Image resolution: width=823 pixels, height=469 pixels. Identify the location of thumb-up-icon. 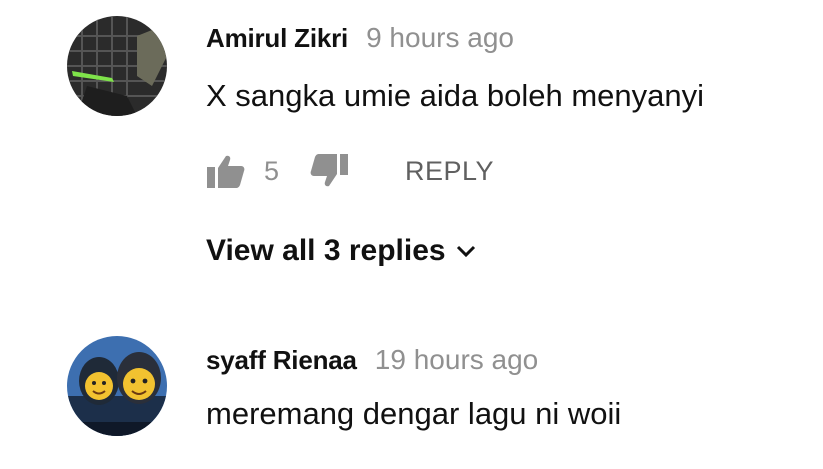
(226, 171).